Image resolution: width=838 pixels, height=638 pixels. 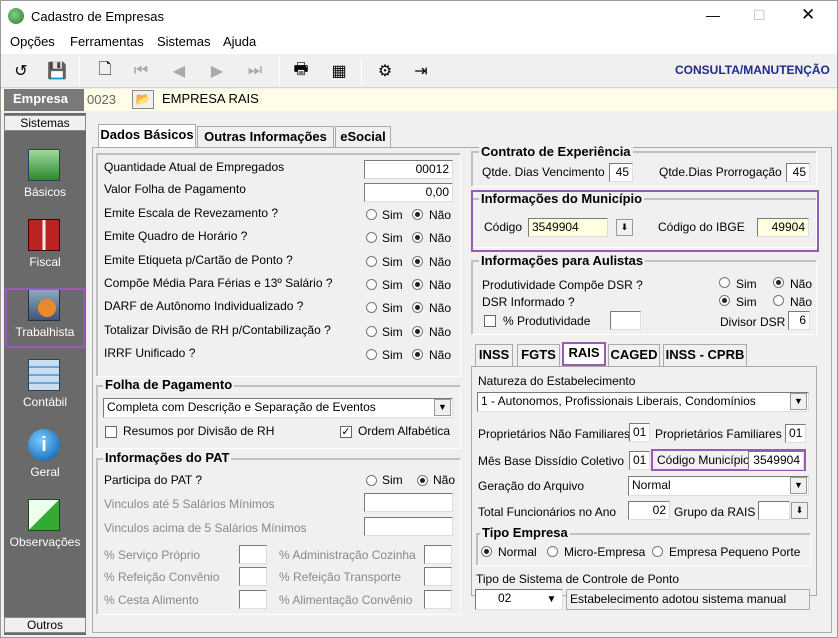 What do you see at coordinates (301, 71) in the screenshot?
I see `print-icon: 🖶` at bounding box center [301, 71].